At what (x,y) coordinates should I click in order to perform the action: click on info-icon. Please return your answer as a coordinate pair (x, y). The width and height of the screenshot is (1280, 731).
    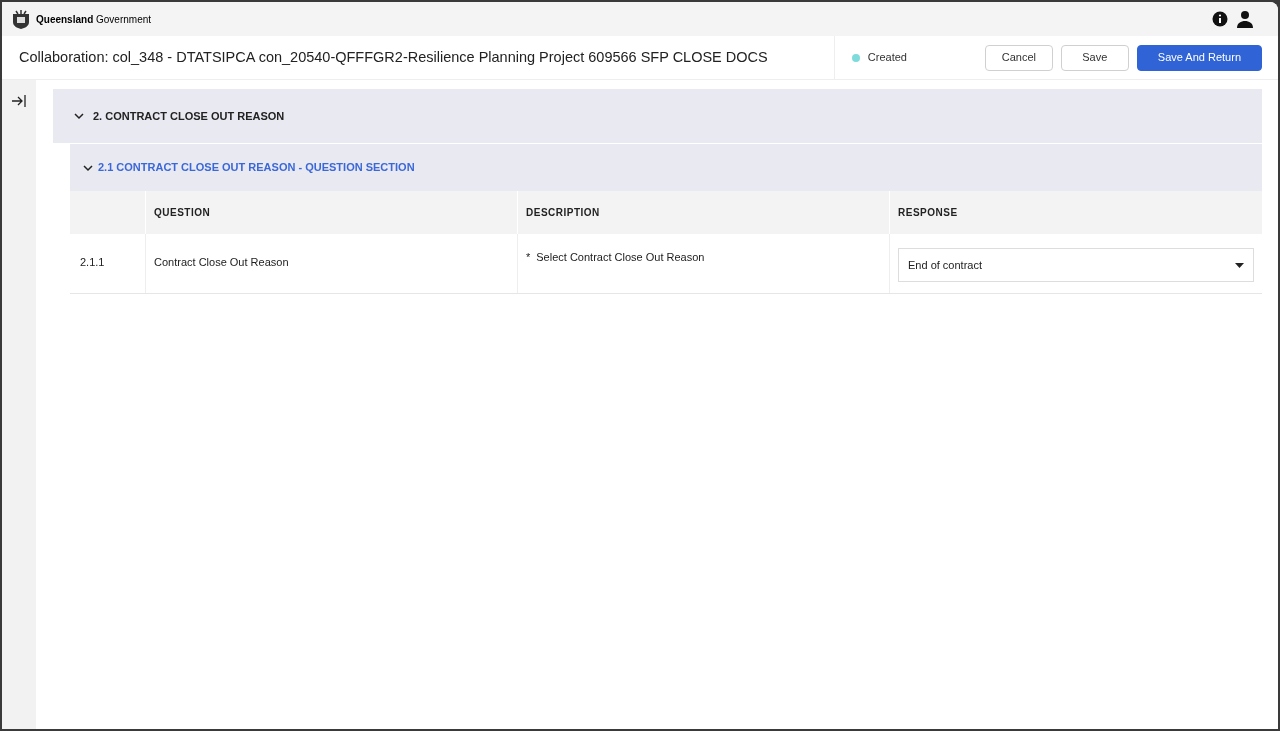
    Looking at the image, I should click on (1220, 19).